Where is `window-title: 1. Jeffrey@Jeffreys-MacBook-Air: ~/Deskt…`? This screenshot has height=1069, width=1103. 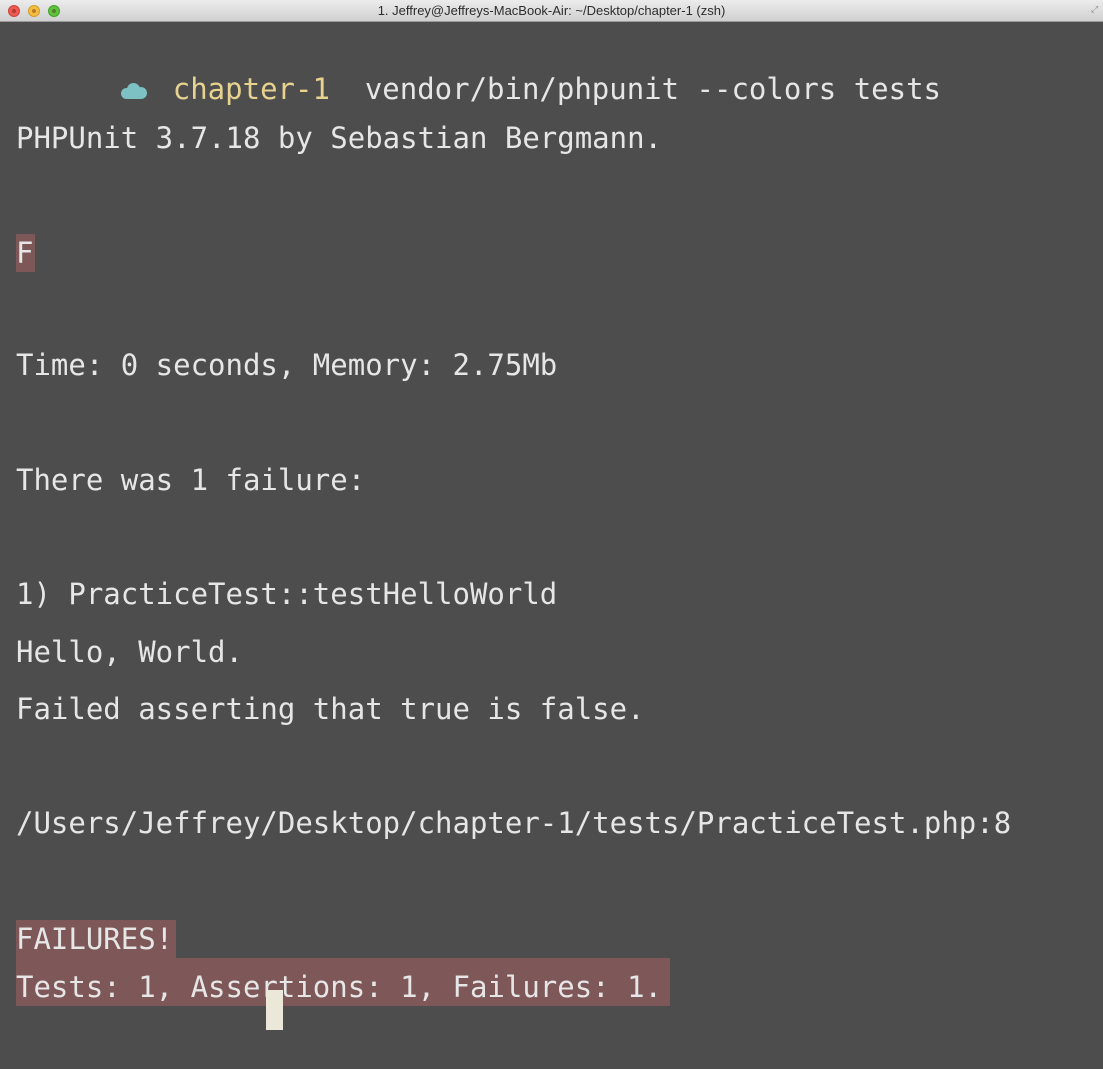
window-title: 1. Jeffrey@Jeffreys-MacBook-Air: ~/Deskt… is located at coordinates (551, 10).